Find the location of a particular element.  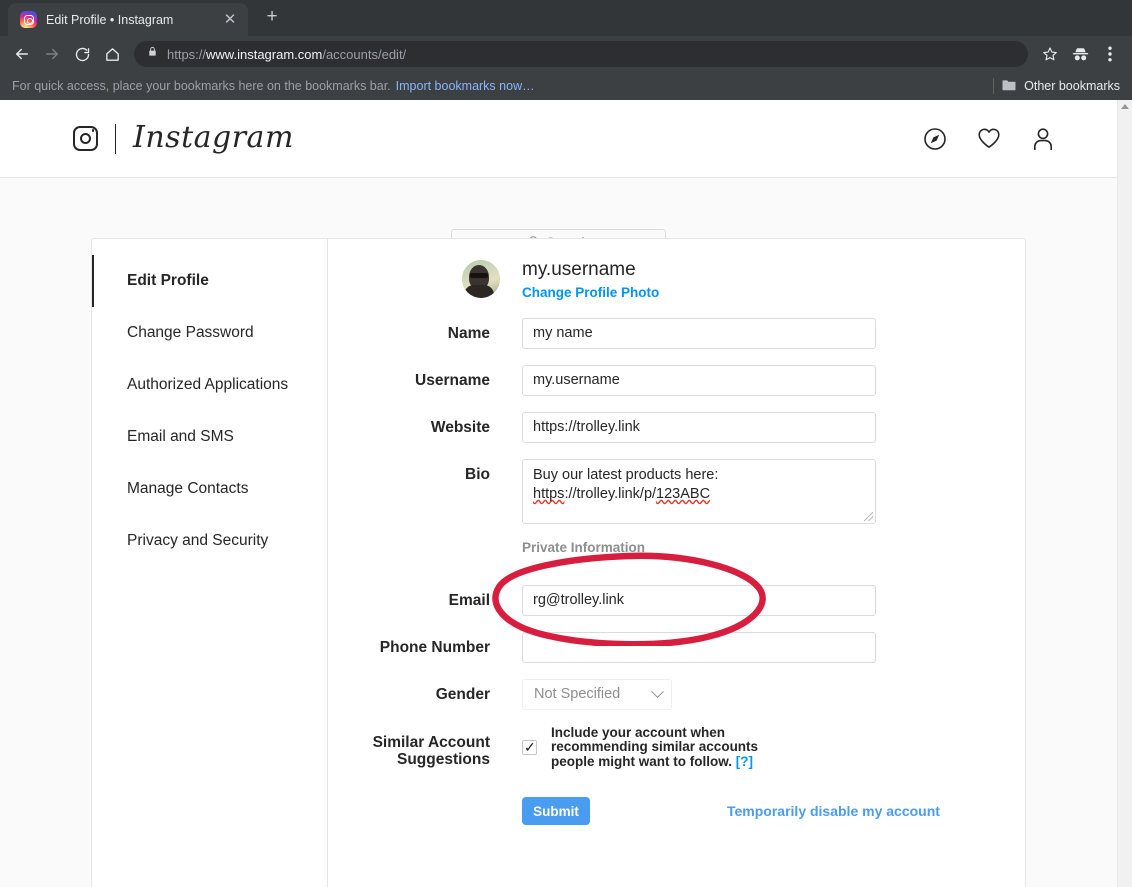

sidebar-item-authorized-applications: Authorized Applications is located at coordinates (209, 385).